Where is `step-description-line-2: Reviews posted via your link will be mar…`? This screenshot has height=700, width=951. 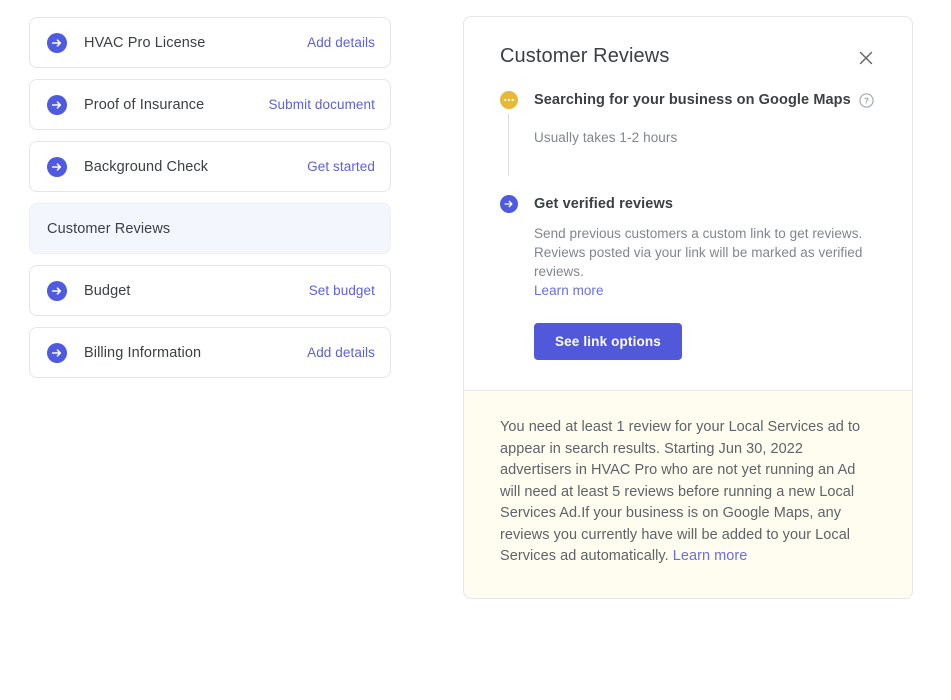
step-description-line-2: Reviews posted via your link will be mar… is located at coordinates (698, 262).